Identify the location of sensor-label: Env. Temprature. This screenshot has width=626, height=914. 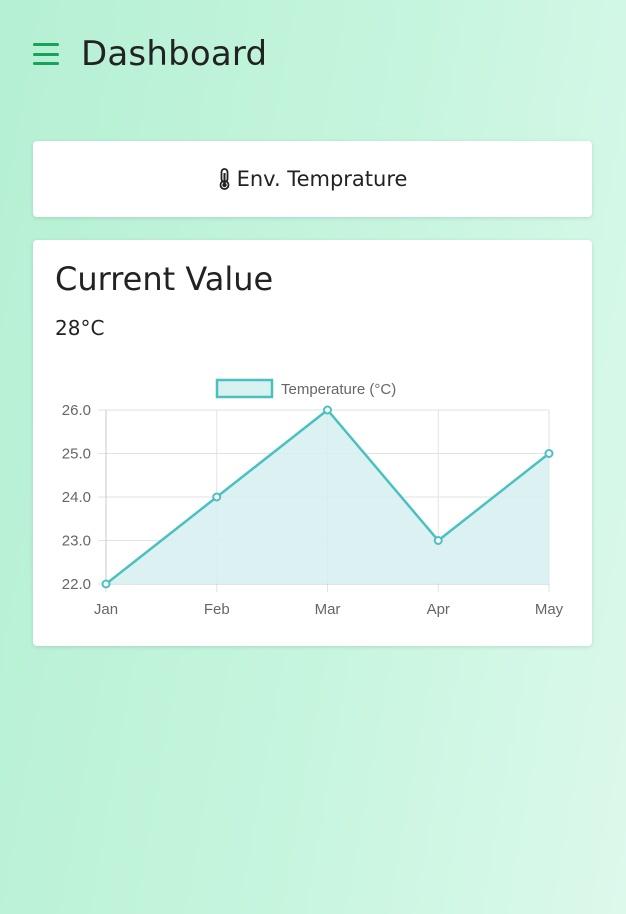
(322, 179).